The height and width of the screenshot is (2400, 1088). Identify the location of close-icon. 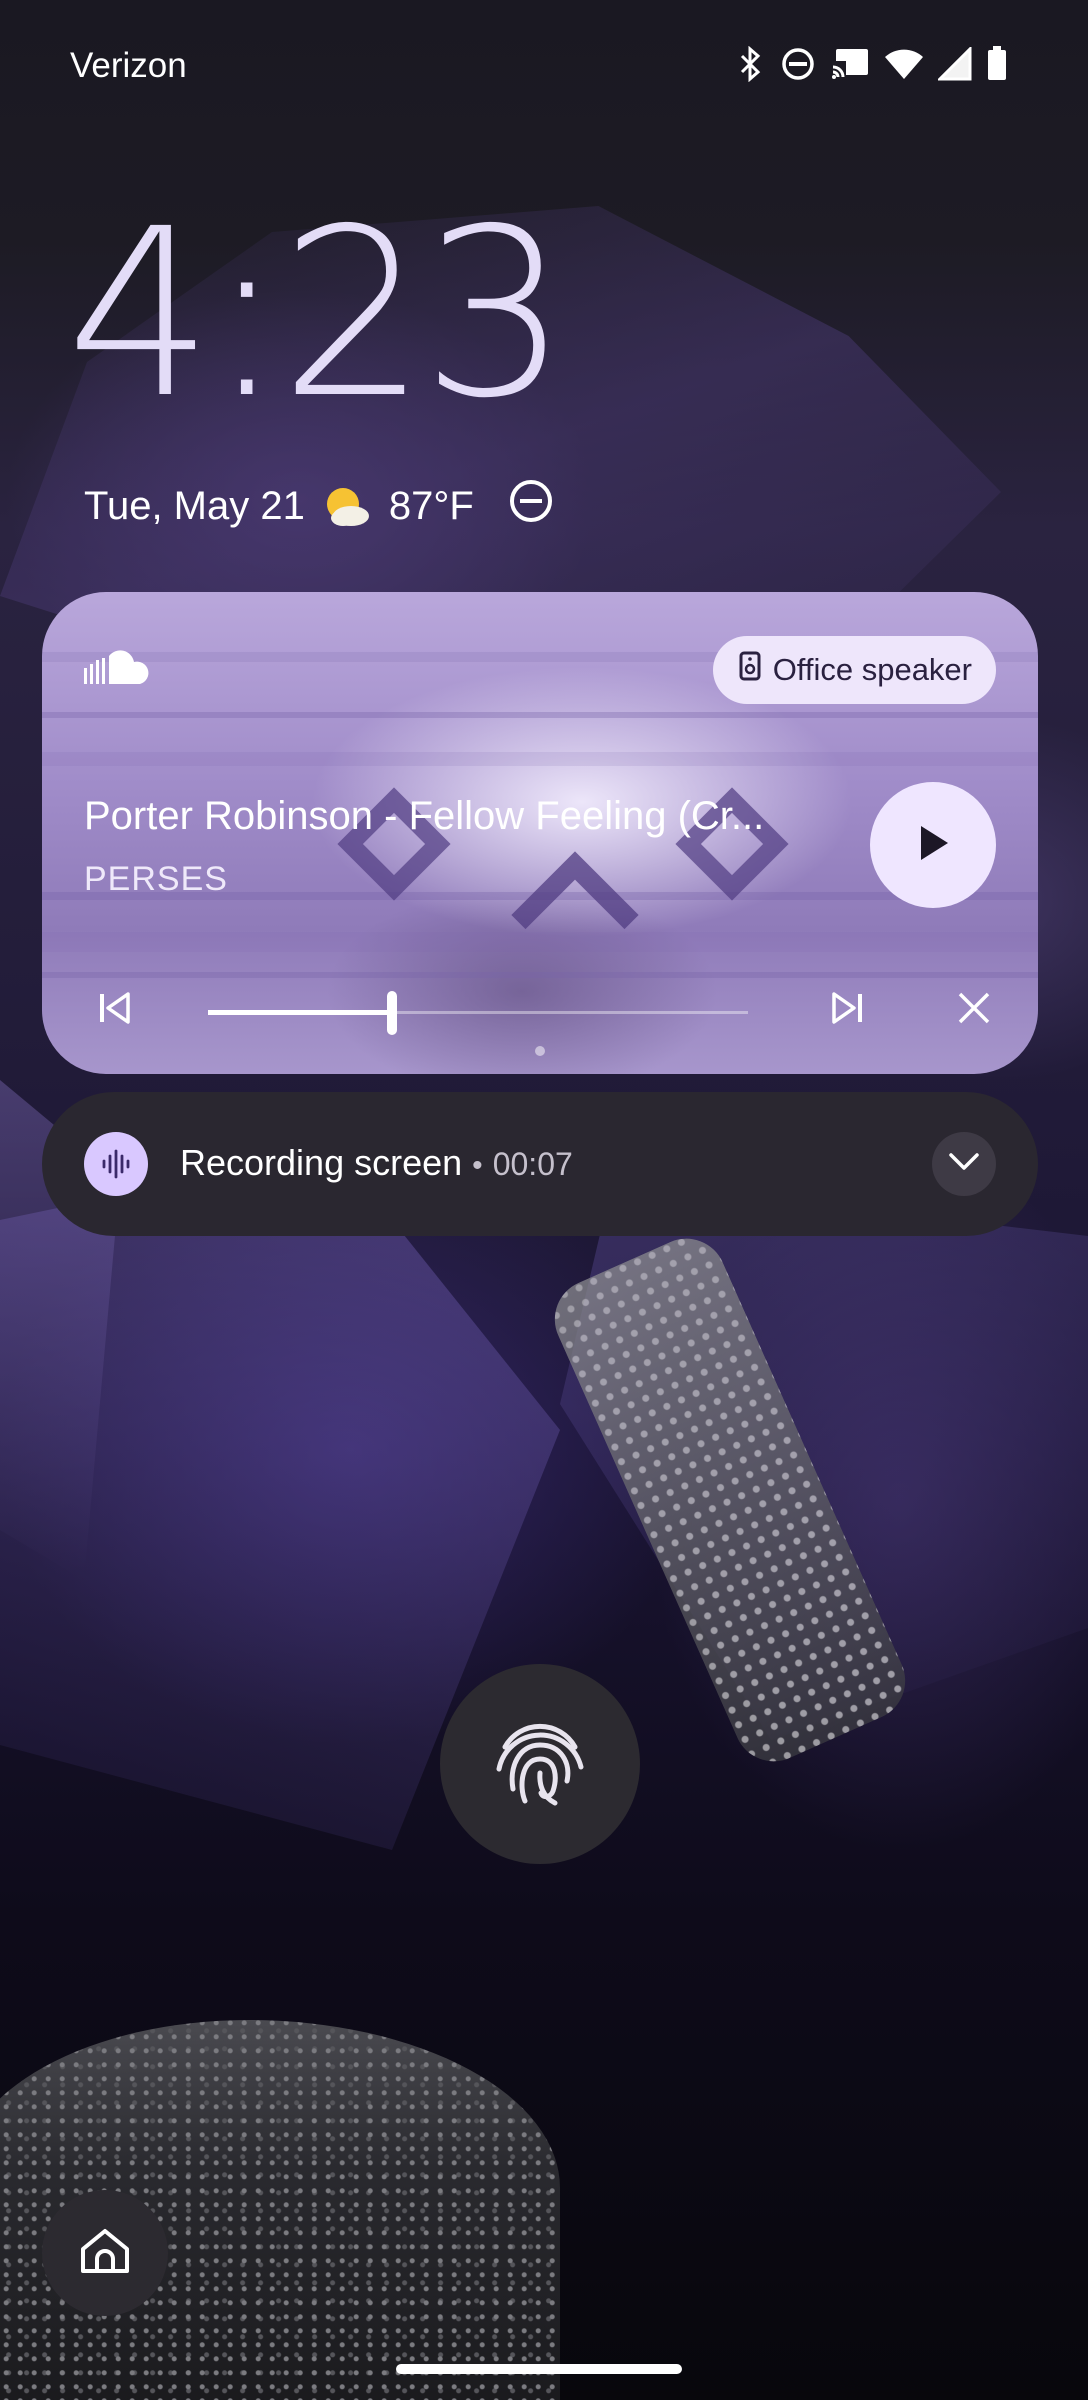
(974, 1010).